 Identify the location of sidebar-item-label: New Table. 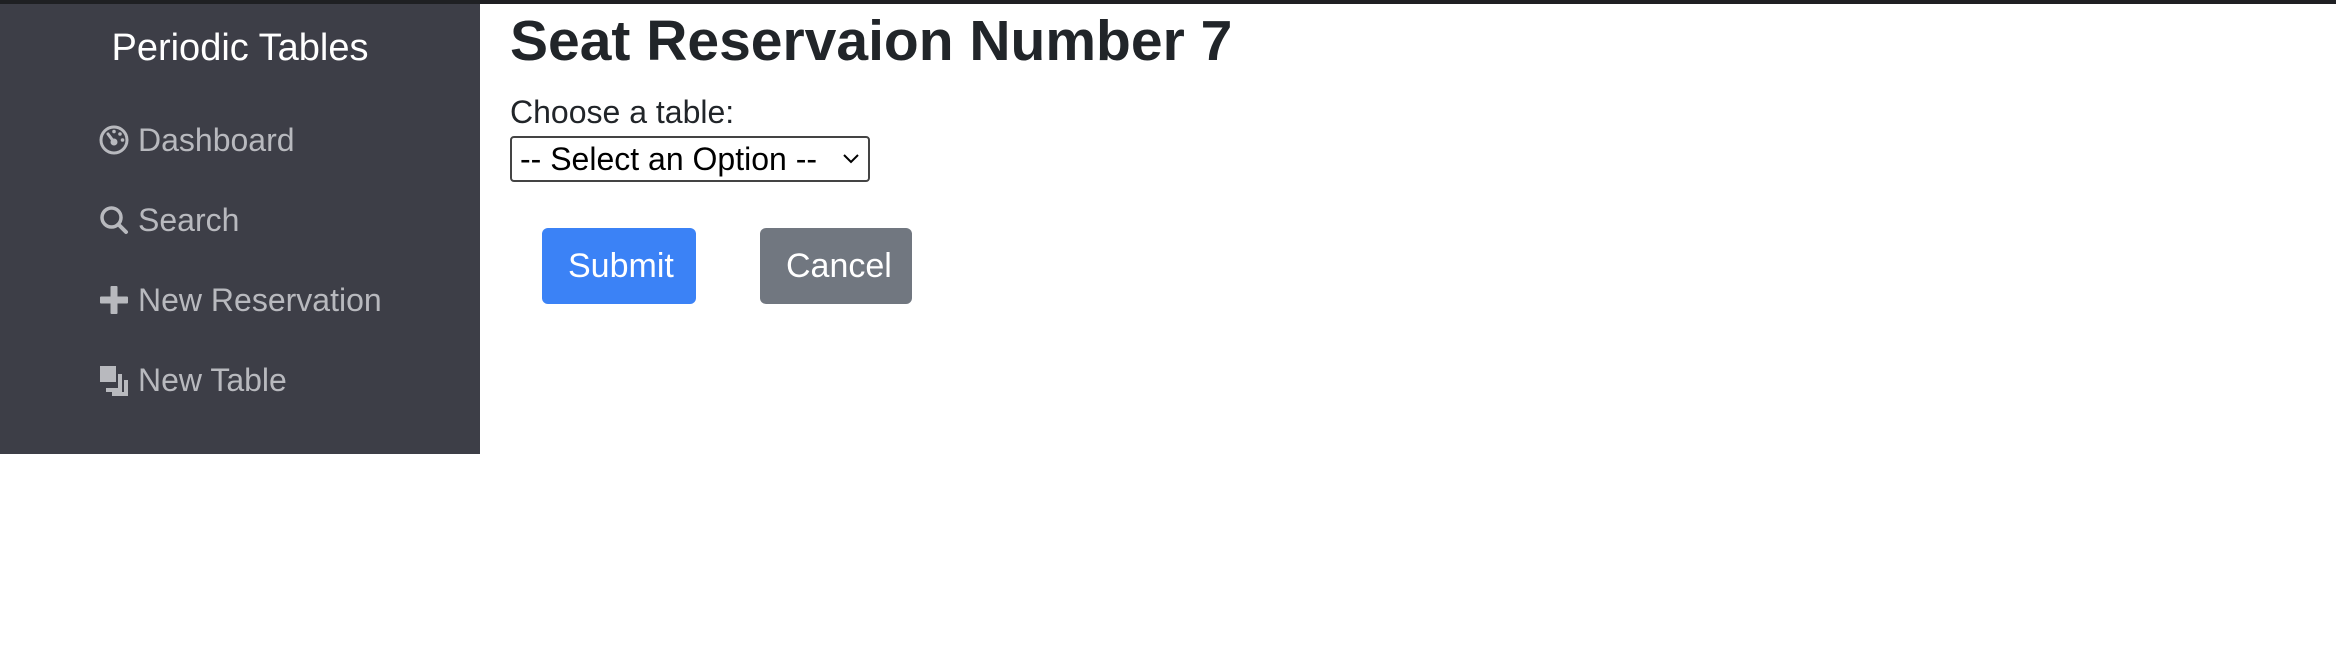
(212, 379).